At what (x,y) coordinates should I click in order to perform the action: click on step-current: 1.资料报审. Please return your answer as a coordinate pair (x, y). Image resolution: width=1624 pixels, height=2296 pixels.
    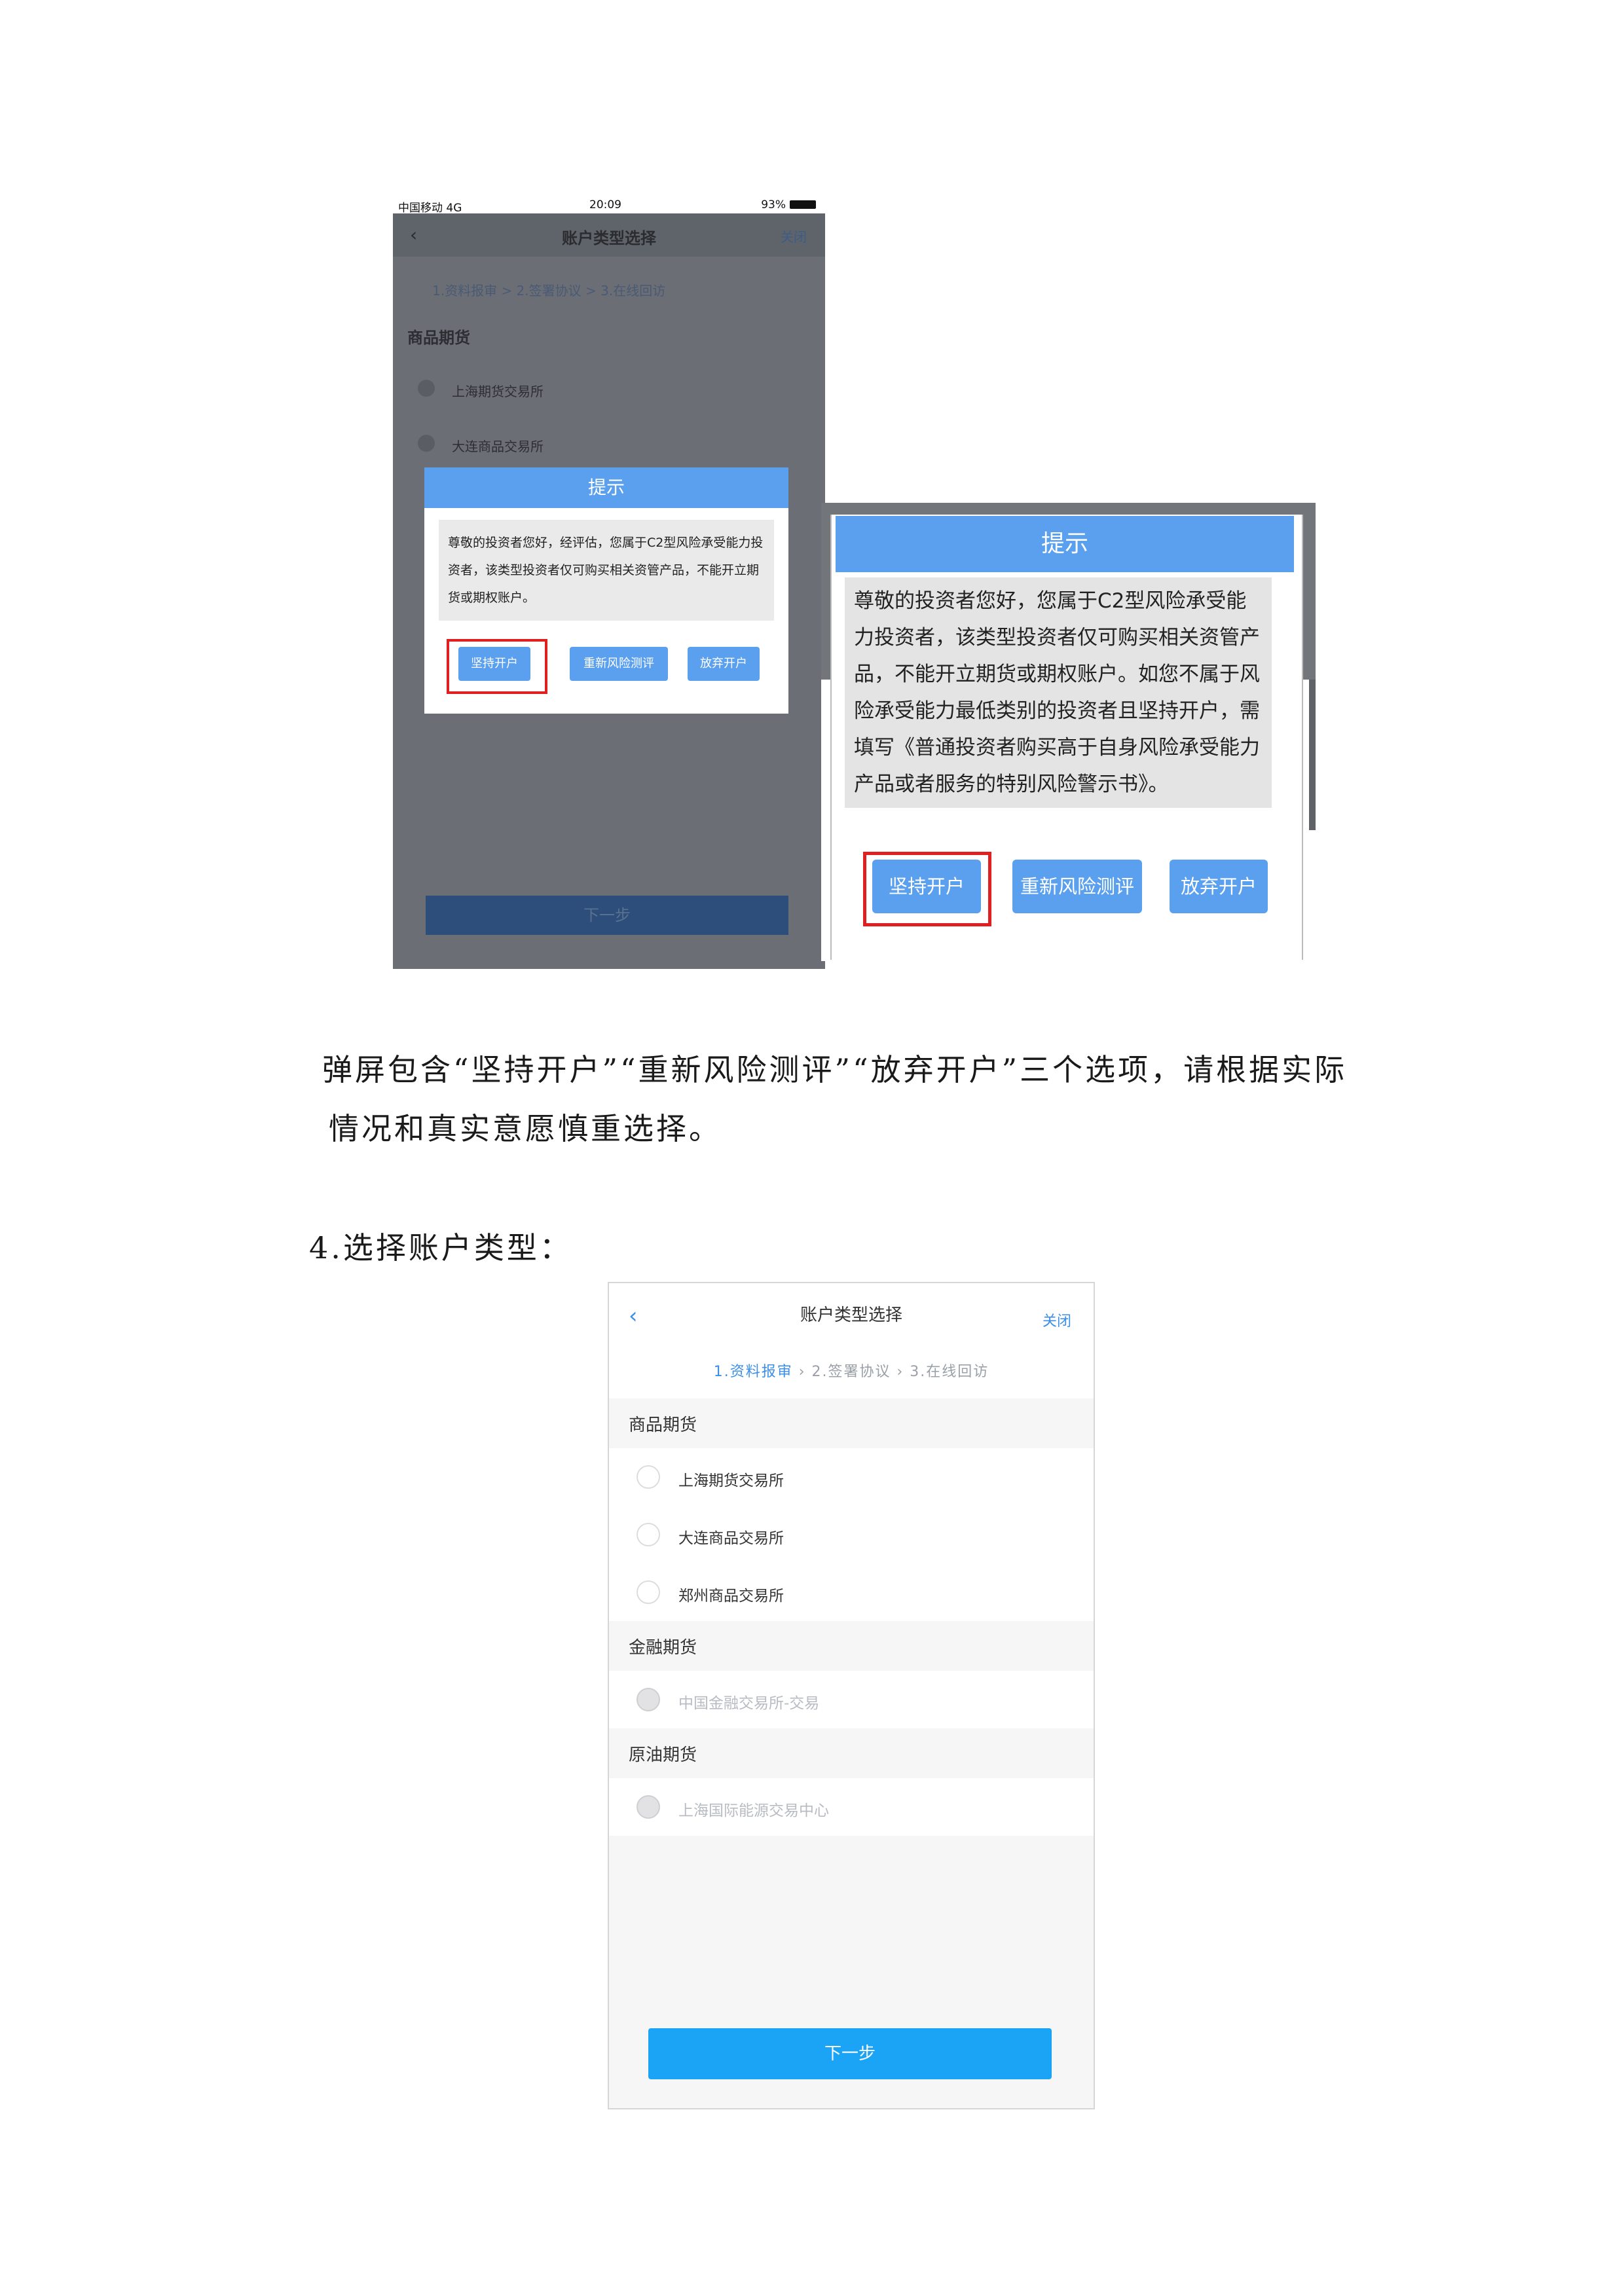
    Looking at the image, I should click on (753, 1372).